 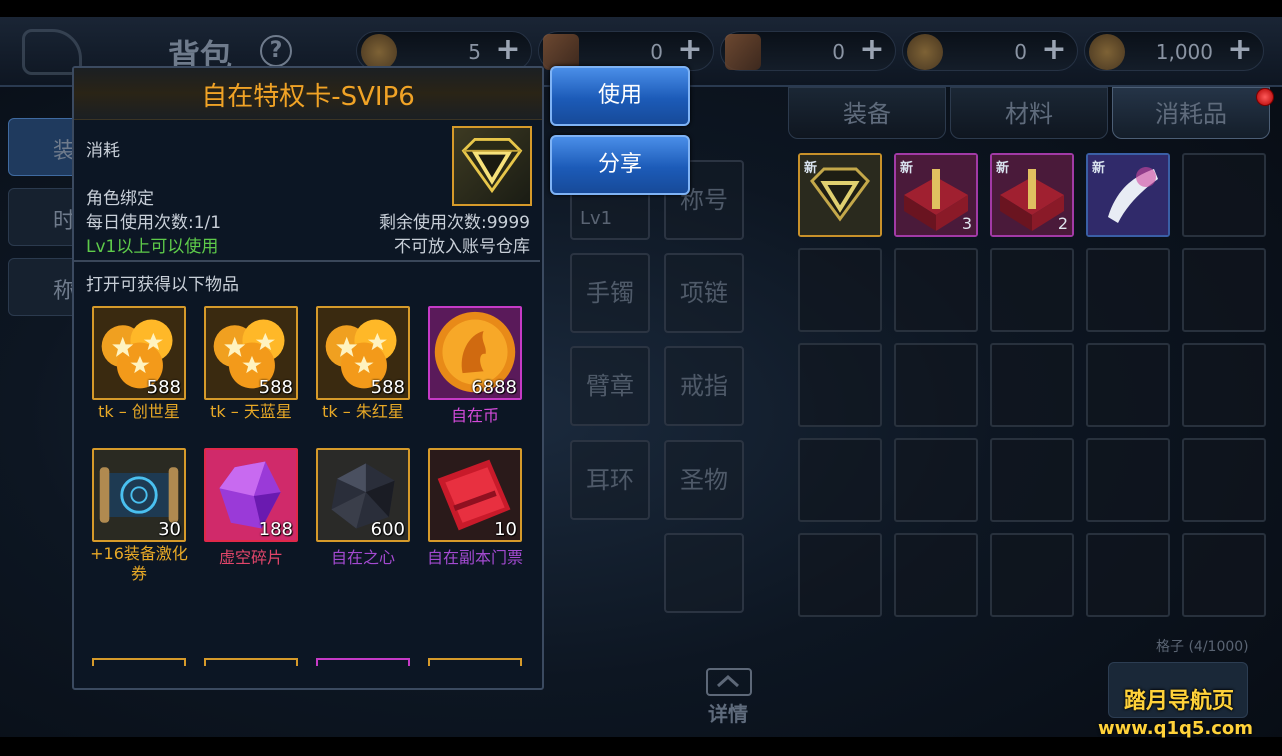 What do you see at coordinates (444, 51) in the screenshot?
I see `currency-feather: 5 +` at bounding box center [444, 51].